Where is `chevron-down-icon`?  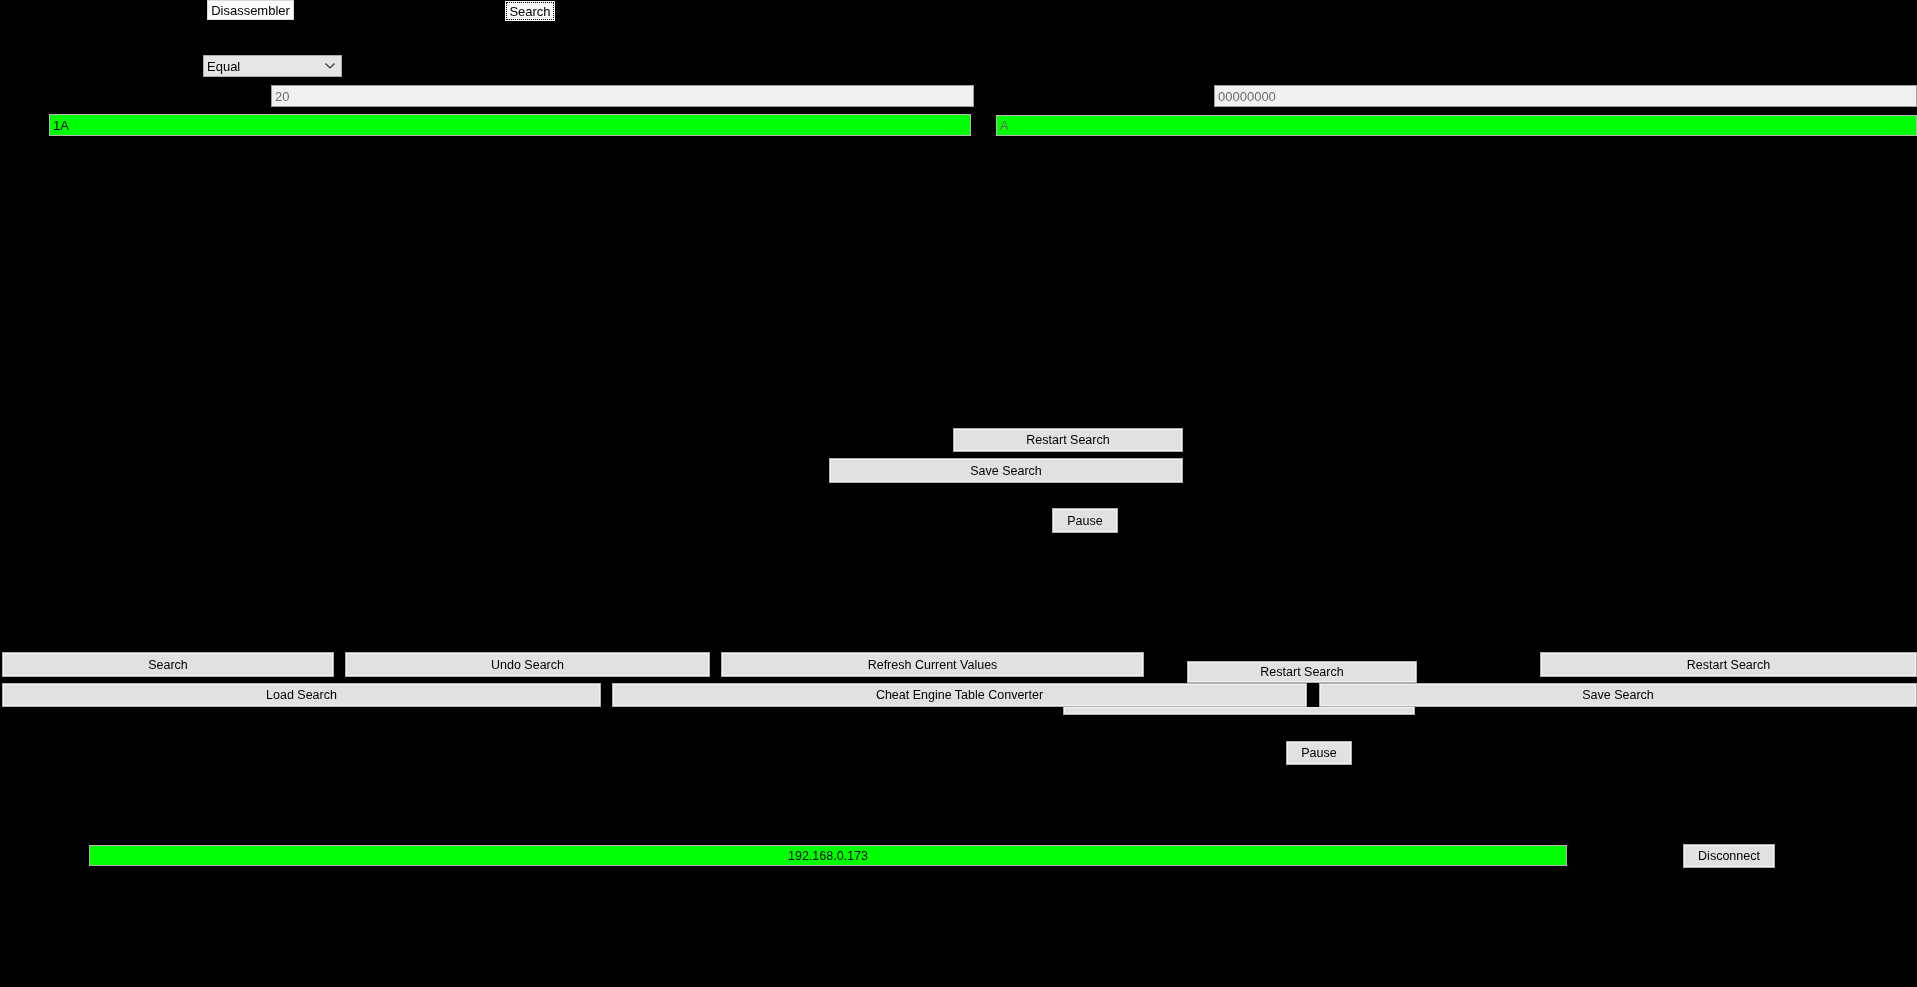 chevron-down-icon is located at coordinates (330, 66).